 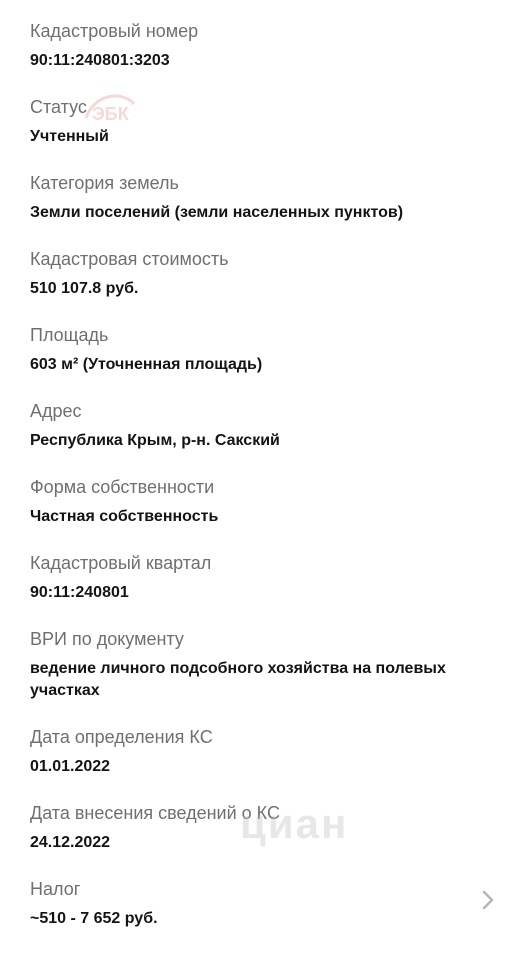 What do you see at coordinates (55, 889) in the screenshot?
I see `field-label: Налог` at bounding box center [55, 889].